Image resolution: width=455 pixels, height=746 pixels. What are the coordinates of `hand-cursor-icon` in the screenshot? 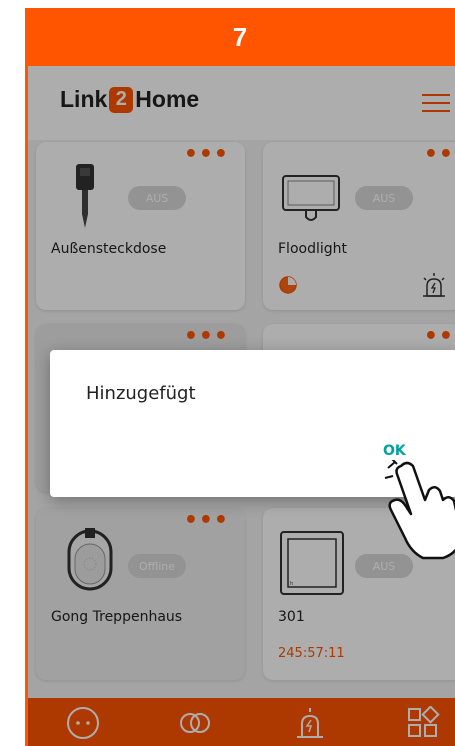 It's located at (419, 510).